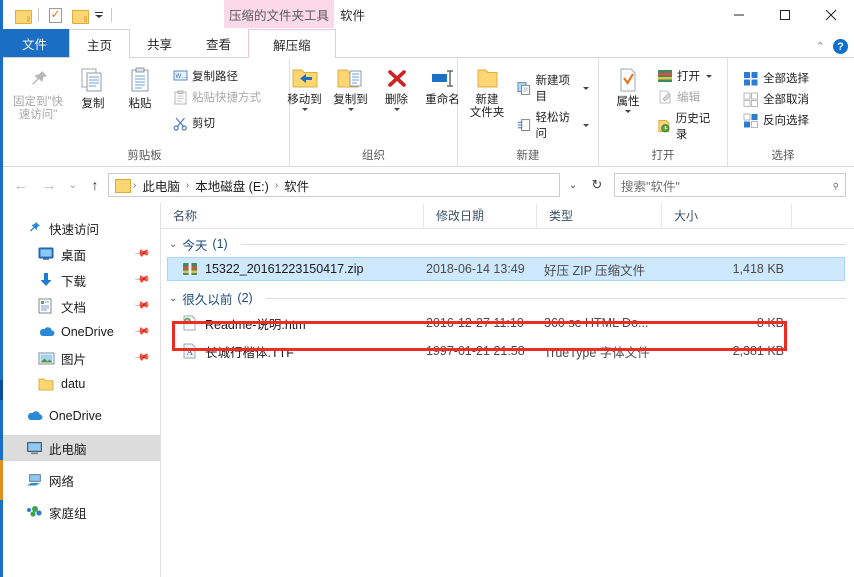 The width and height of the screenshot is (854, 577). What do you see at coordinates (80, 228) in the screenshot?
I see `sidebar-item-quick-access: 快速访问` at bounding box center [80, 228].